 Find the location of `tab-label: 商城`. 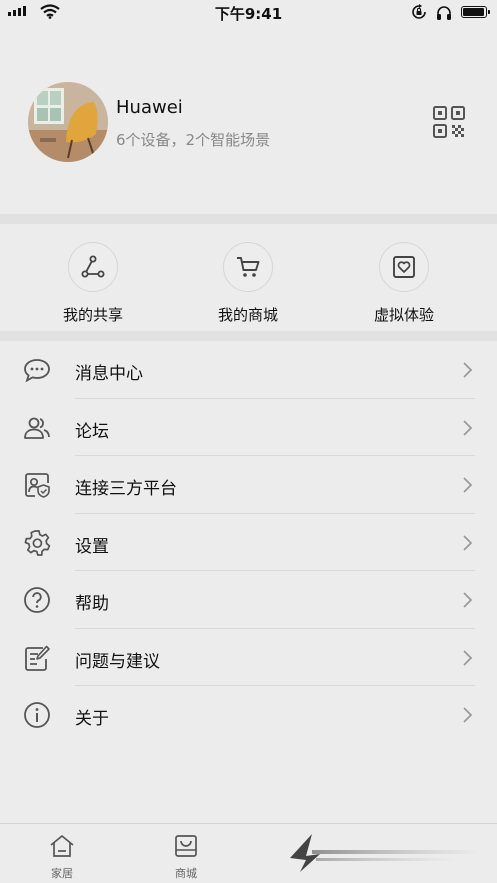

tab-label: 商城 is located at coordinates (186, 873).